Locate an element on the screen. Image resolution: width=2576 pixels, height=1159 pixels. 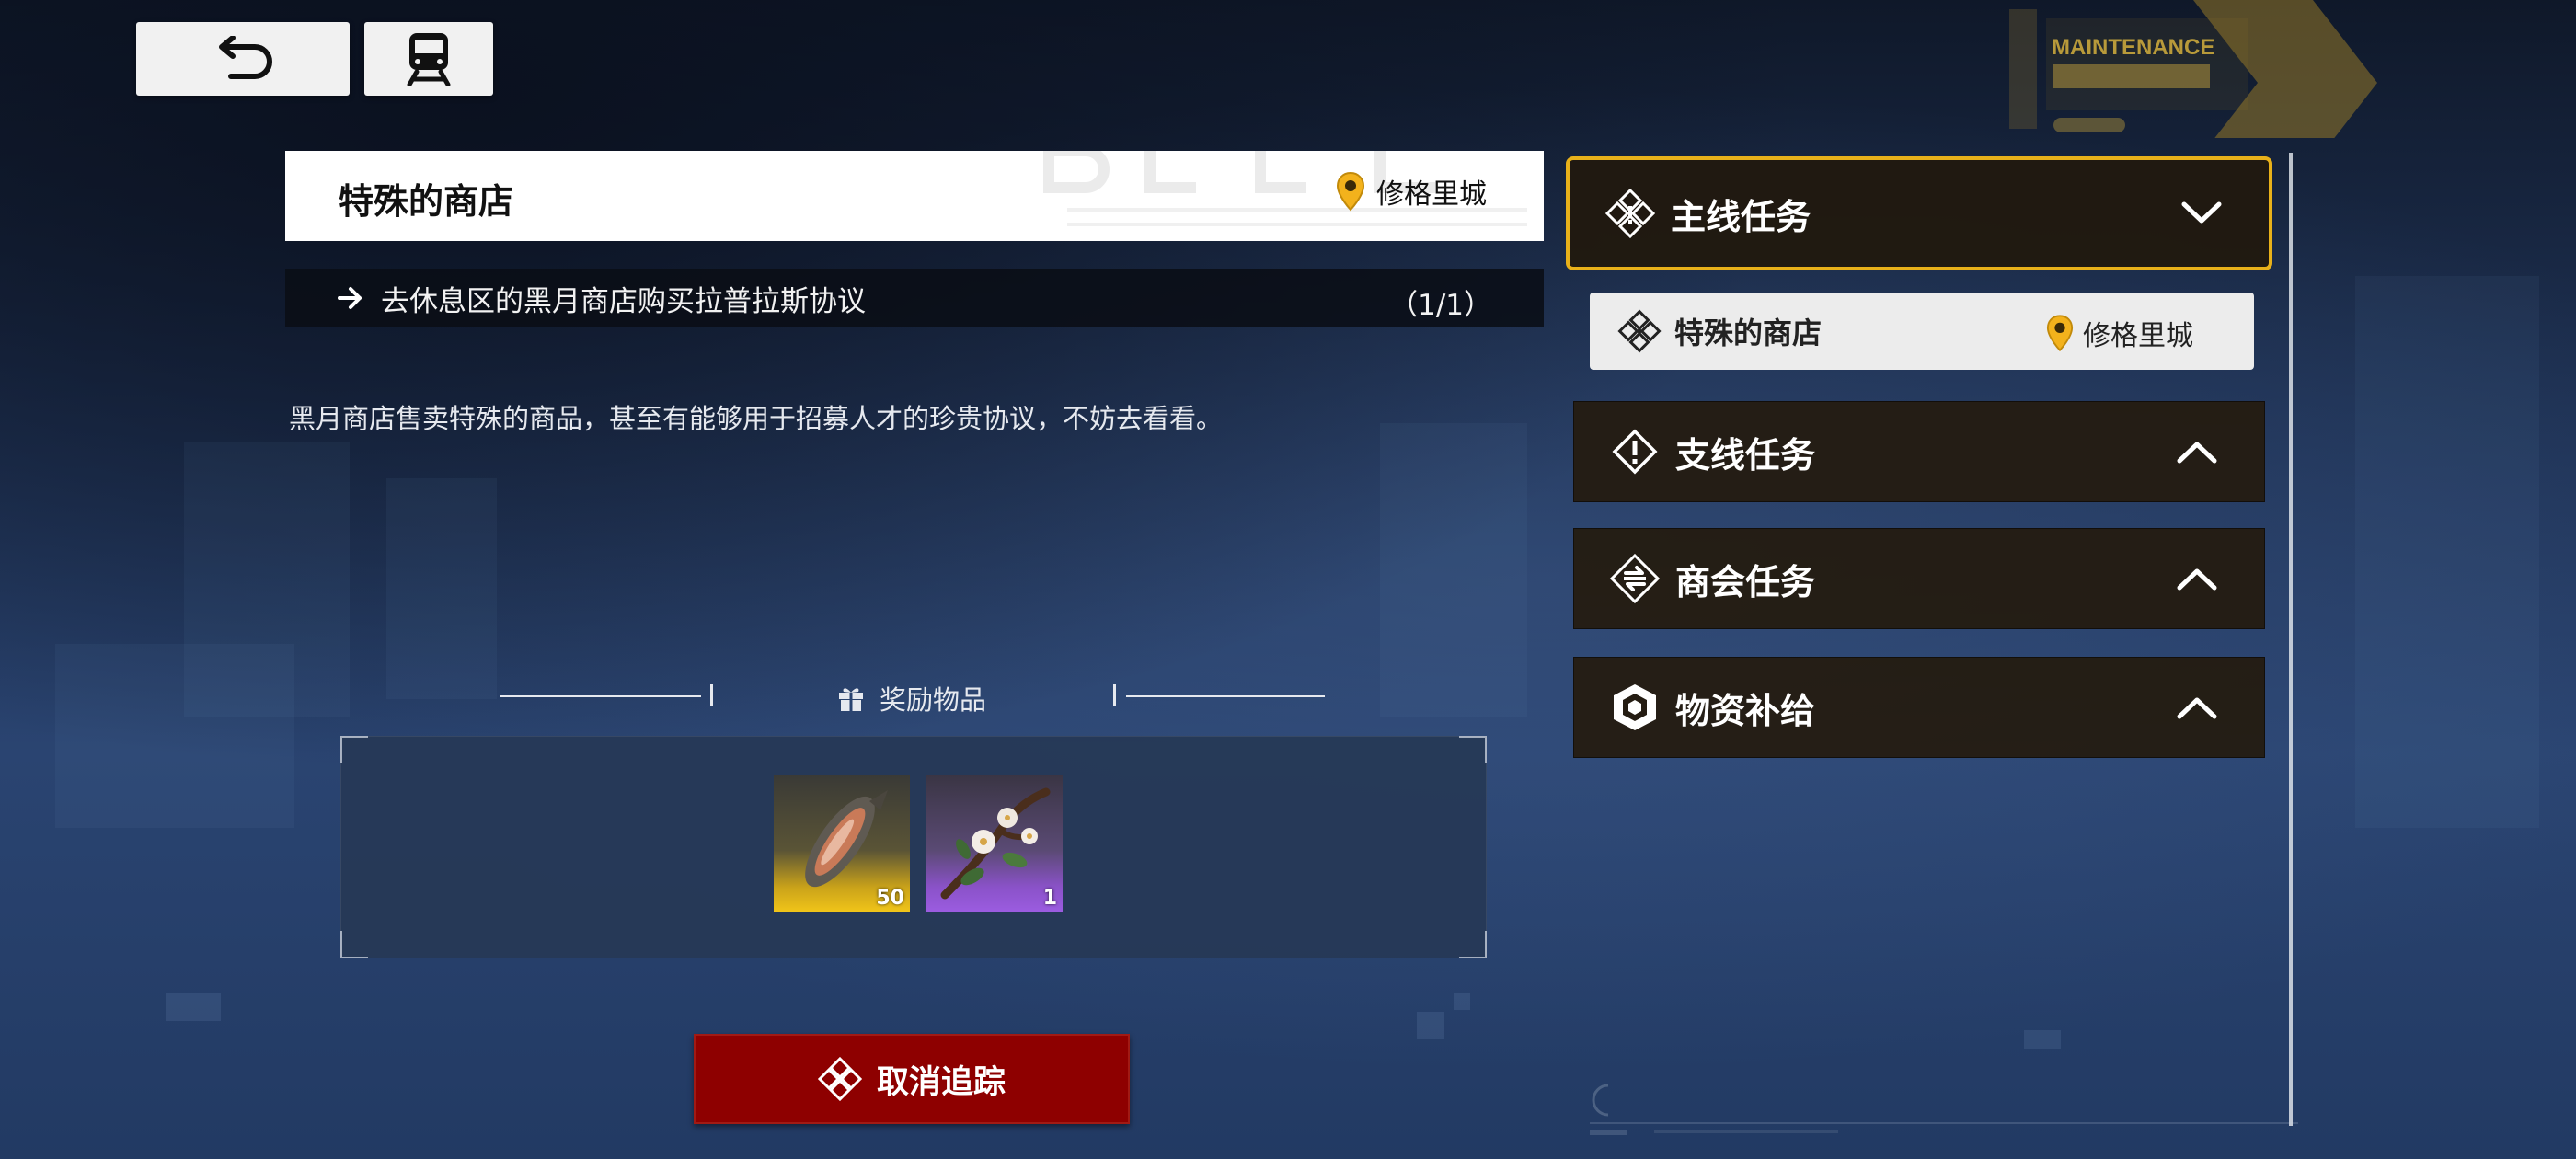
category-side-quest: 支线任务 is located at coordinates (1919, 451).